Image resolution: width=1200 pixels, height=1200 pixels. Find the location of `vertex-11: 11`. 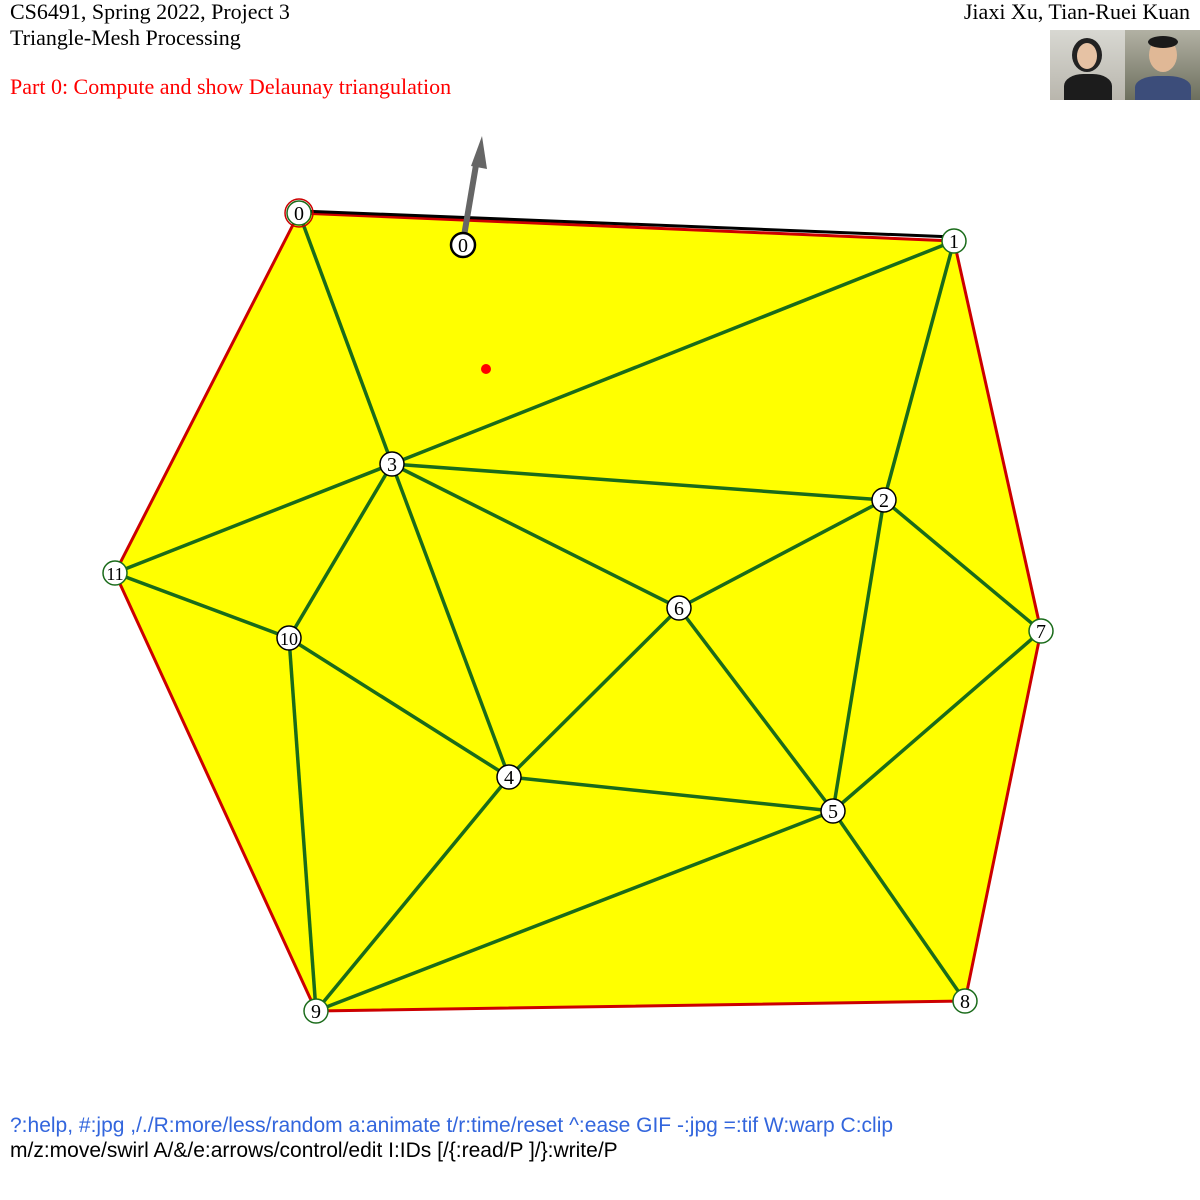

vertex-11: 11 is located at coordinates (115, 573).